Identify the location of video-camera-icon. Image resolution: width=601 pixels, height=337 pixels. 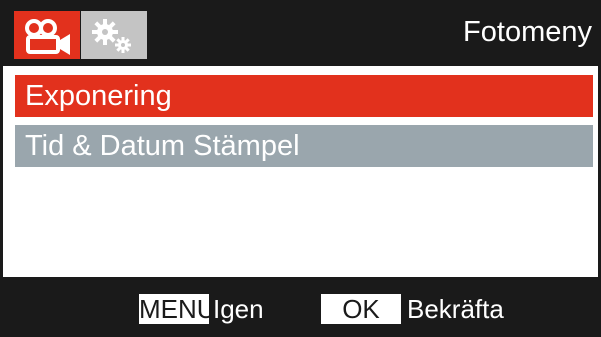
(47, 37).